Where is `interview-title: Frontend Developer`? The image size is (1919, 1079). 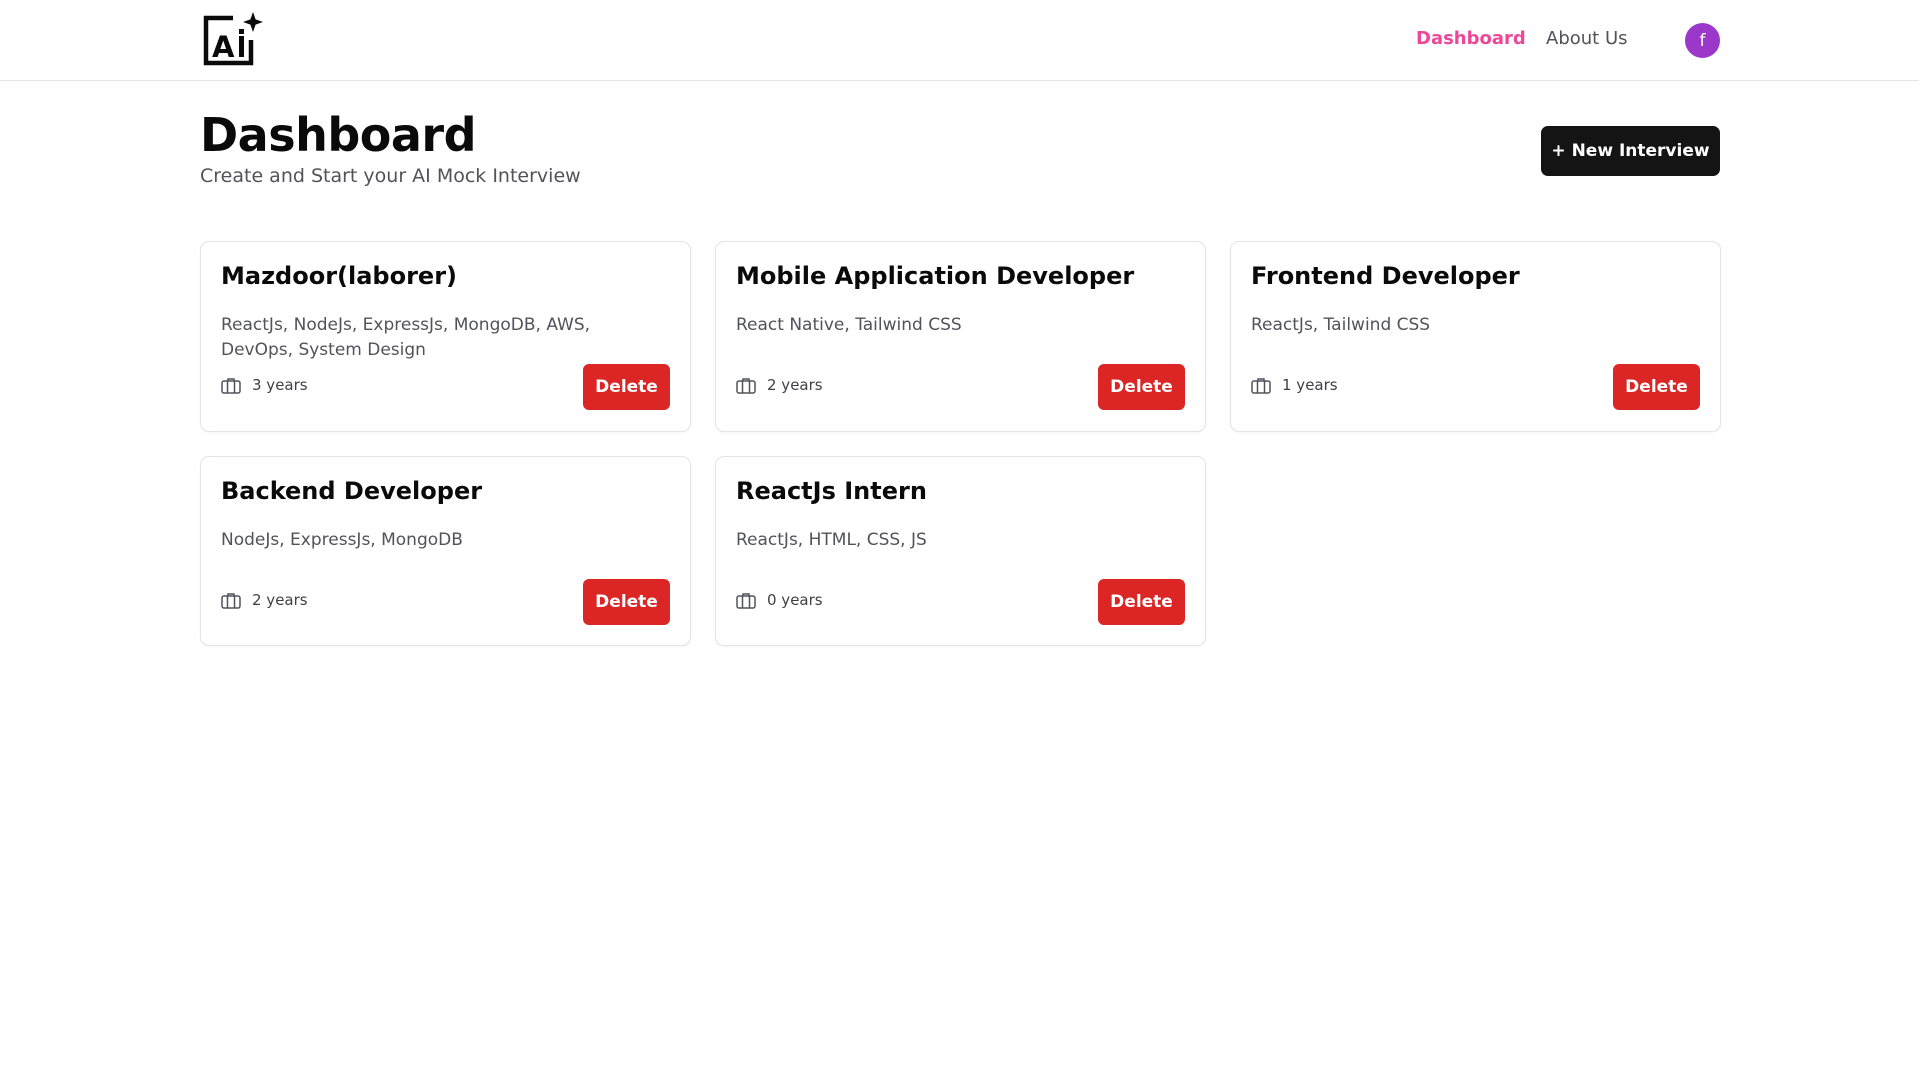
interview-title: Frontend Developer is located at coordinates (1385, 276).